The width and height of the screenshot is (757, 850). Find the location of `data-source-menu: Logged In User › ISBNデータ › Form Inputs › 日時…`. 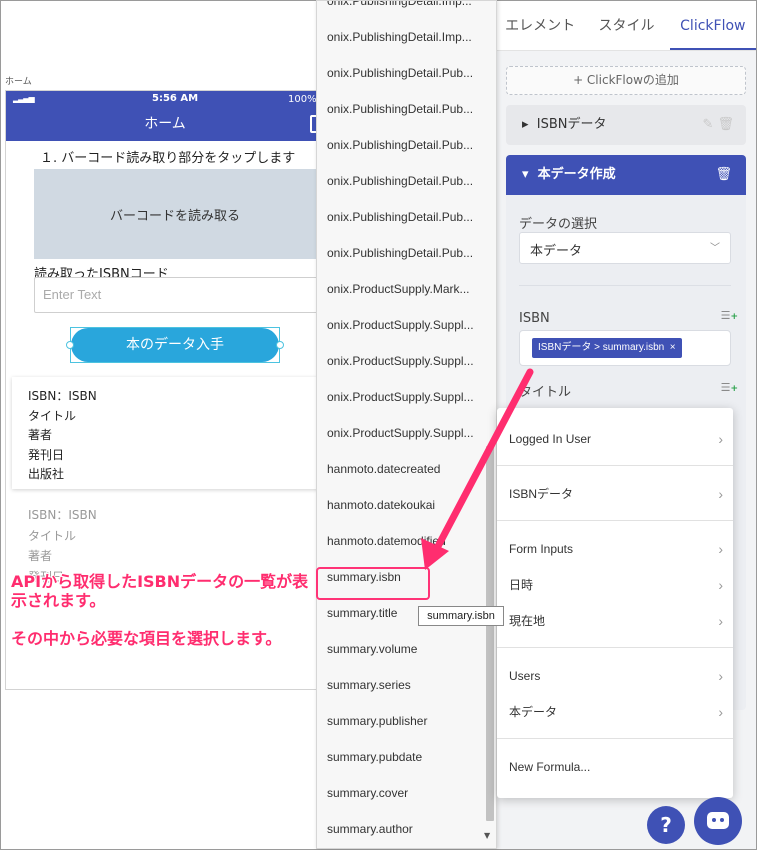

data-source-menu: Logged In User › ISBNデータ › Form Inputs › 日時… is located at coordinates (615, 603).